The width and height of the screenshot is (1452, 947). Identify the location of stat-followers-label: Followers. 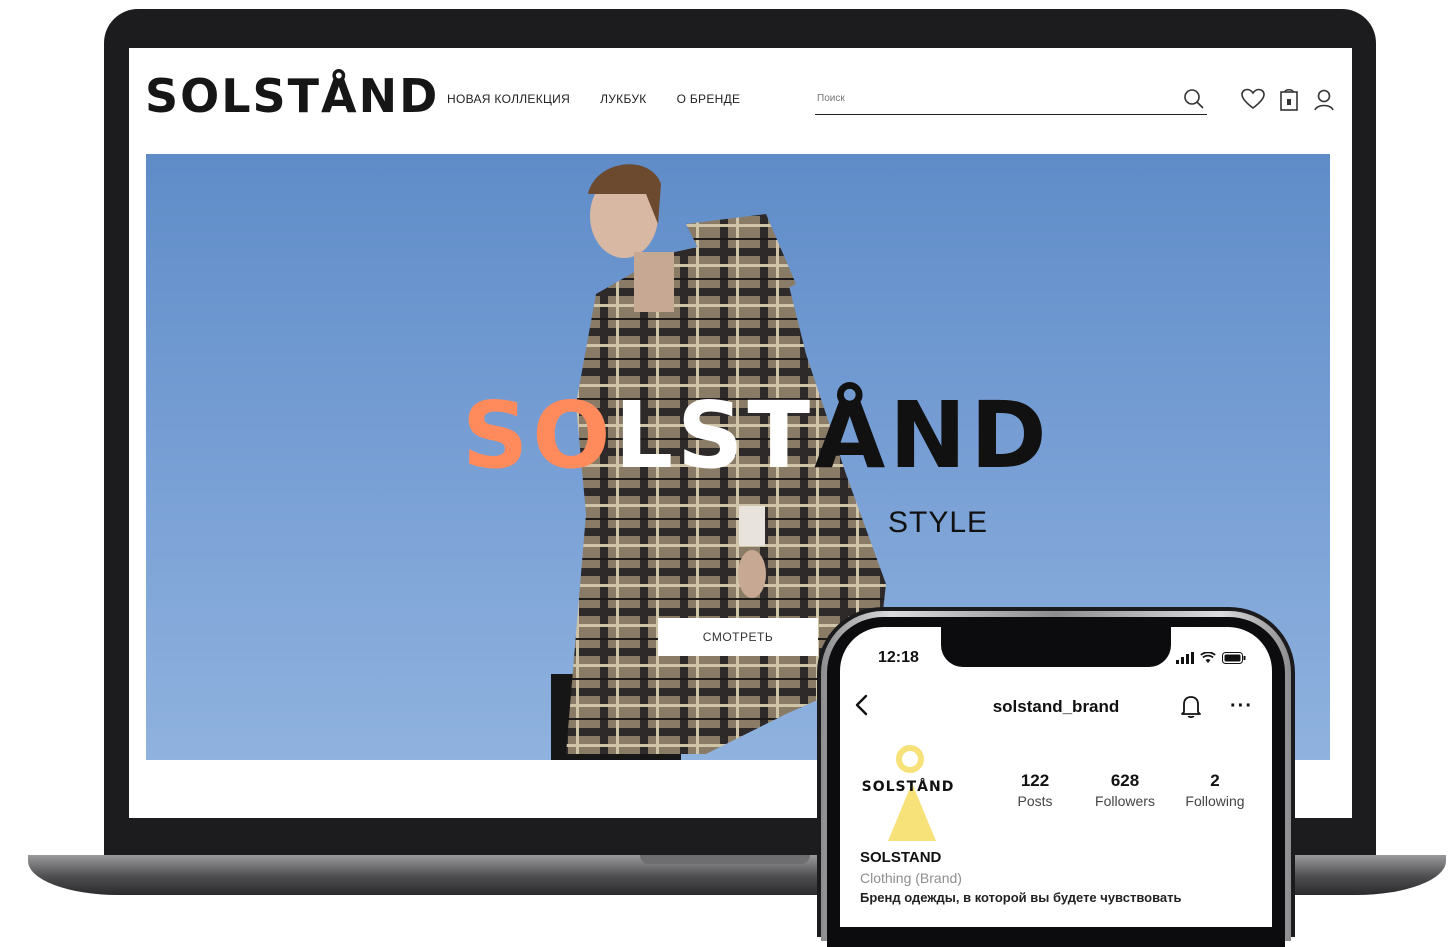
(1125, 801).